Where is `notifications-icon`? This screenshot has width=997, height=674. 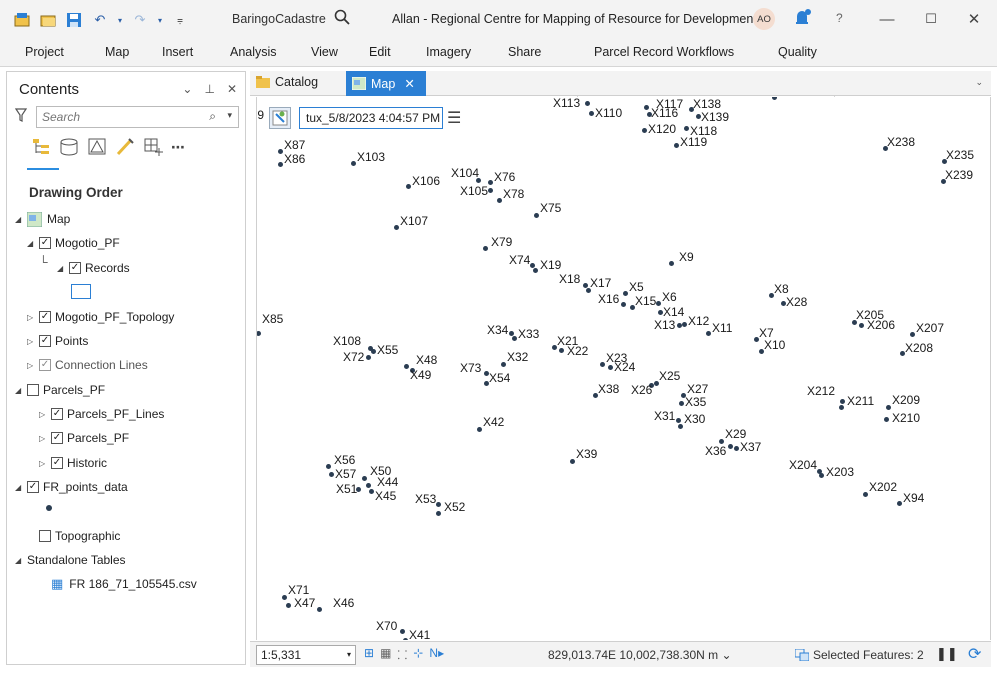 notifications-icon is located at coordinates (802, 18).